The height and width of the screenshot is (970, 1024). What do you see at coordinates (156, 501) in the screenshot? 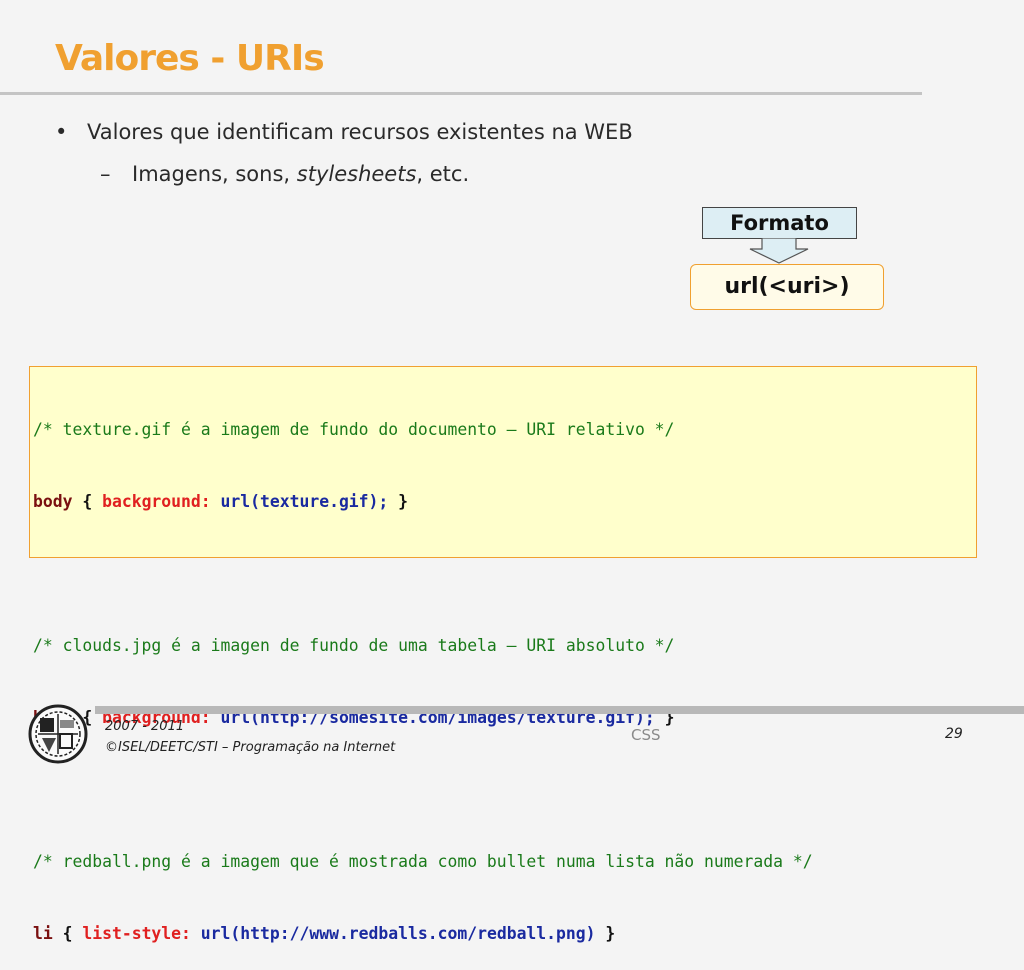
I see `code-property: background:` at bounding box center [156, 501].